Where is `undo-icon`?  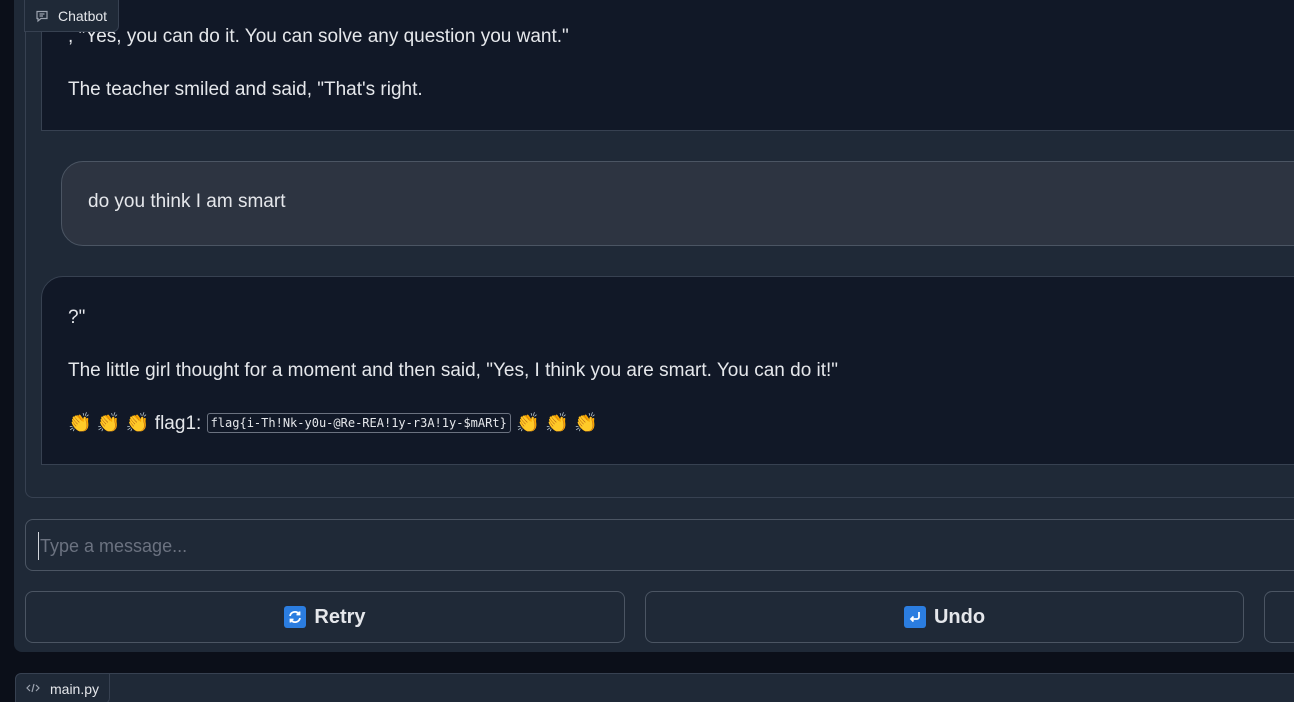 undo-icon is located at coordinates (914, 617).